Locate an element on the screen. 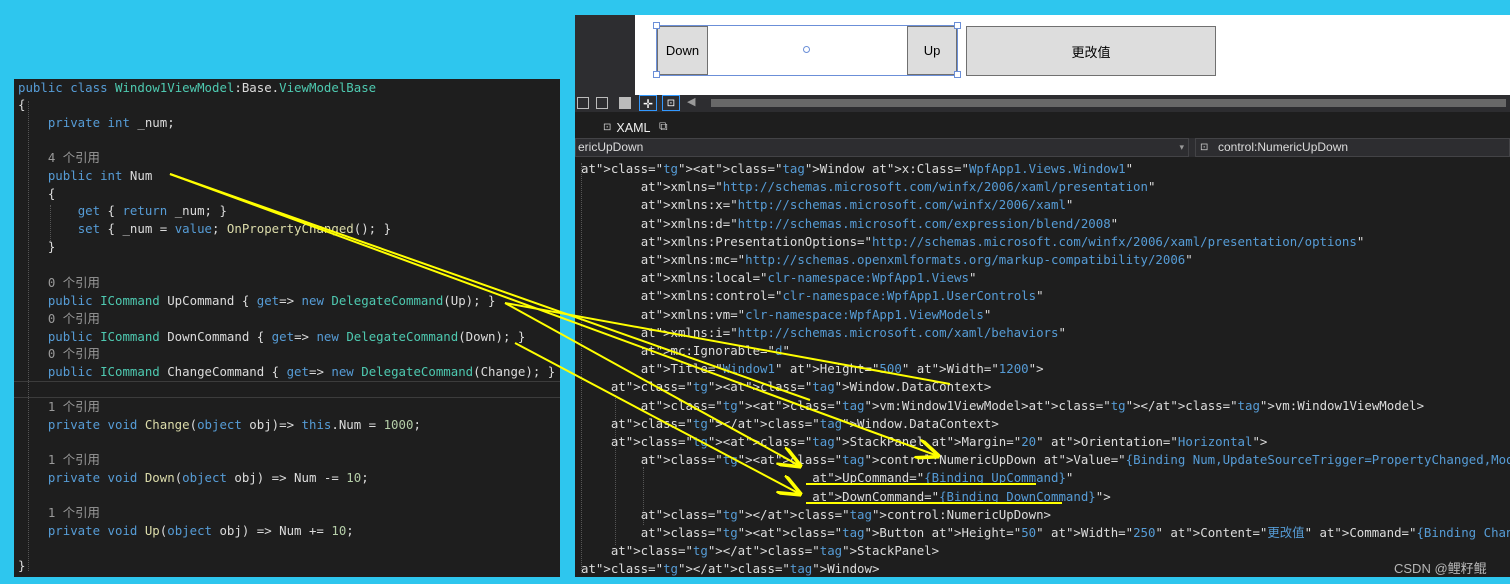 This screenshot has width=1510, height=584. arrow-downcommand is located at coordinates (657, 418).